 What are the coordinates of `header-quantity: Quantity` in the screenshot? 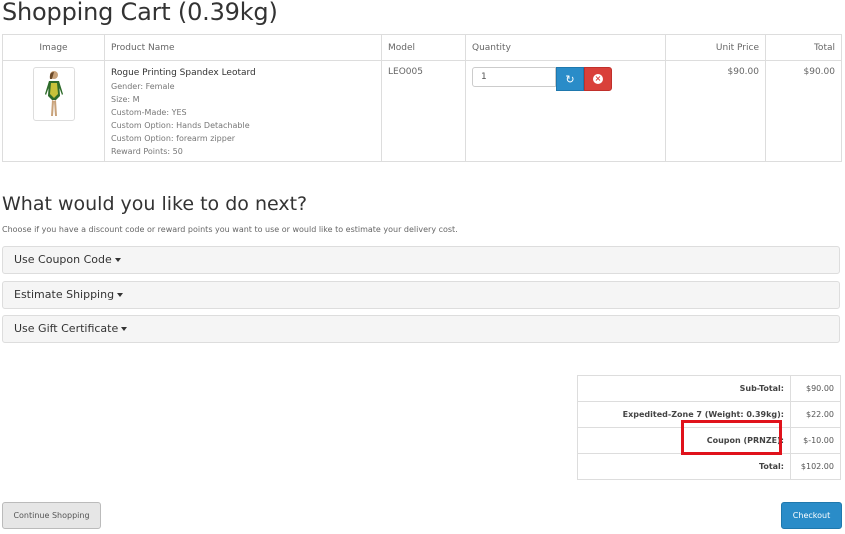 It's located at (565, 47).